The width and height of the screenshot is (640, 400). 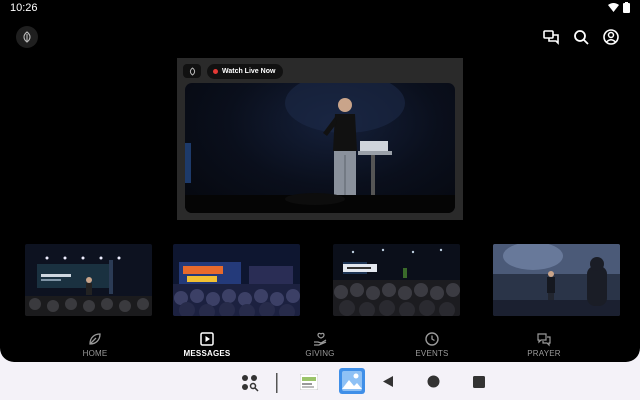 I want to click on nav-home-label: HOME, so click(x=95, y=353).